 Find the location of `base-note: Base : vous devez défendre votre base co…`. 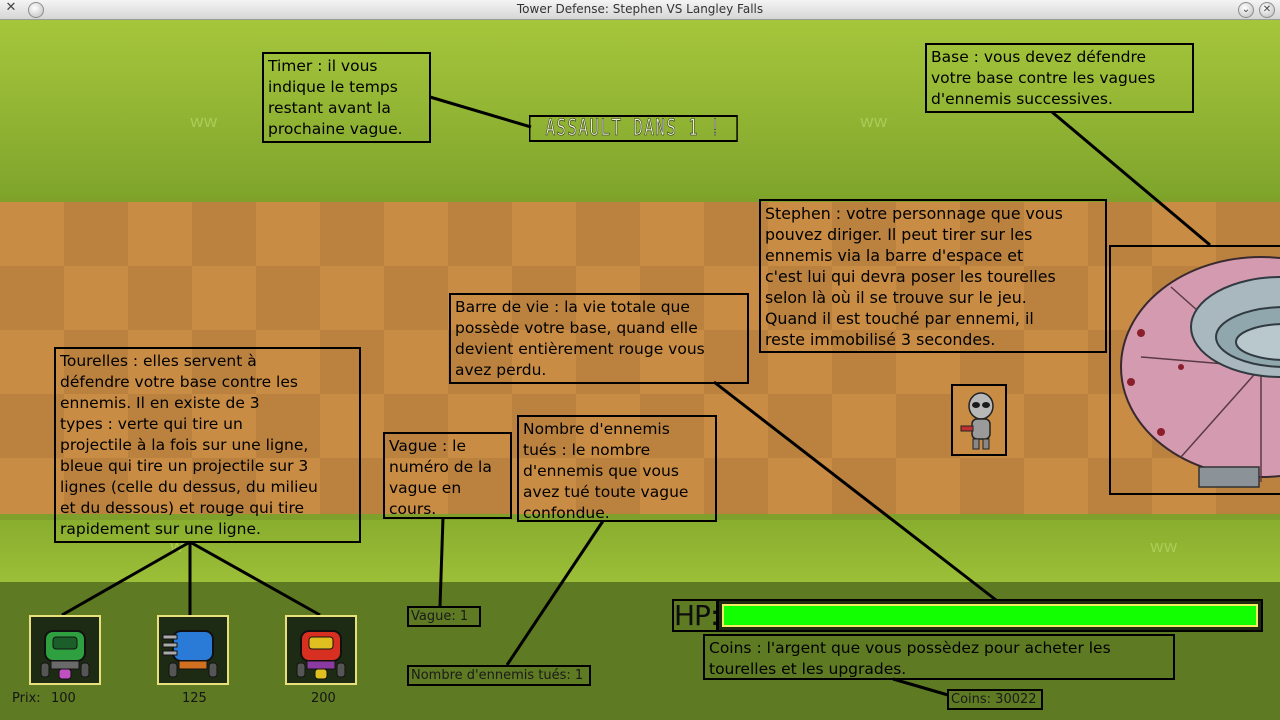

base-note: Base : vous devez défendre votre base co… is located at coordinates (1059, 78).